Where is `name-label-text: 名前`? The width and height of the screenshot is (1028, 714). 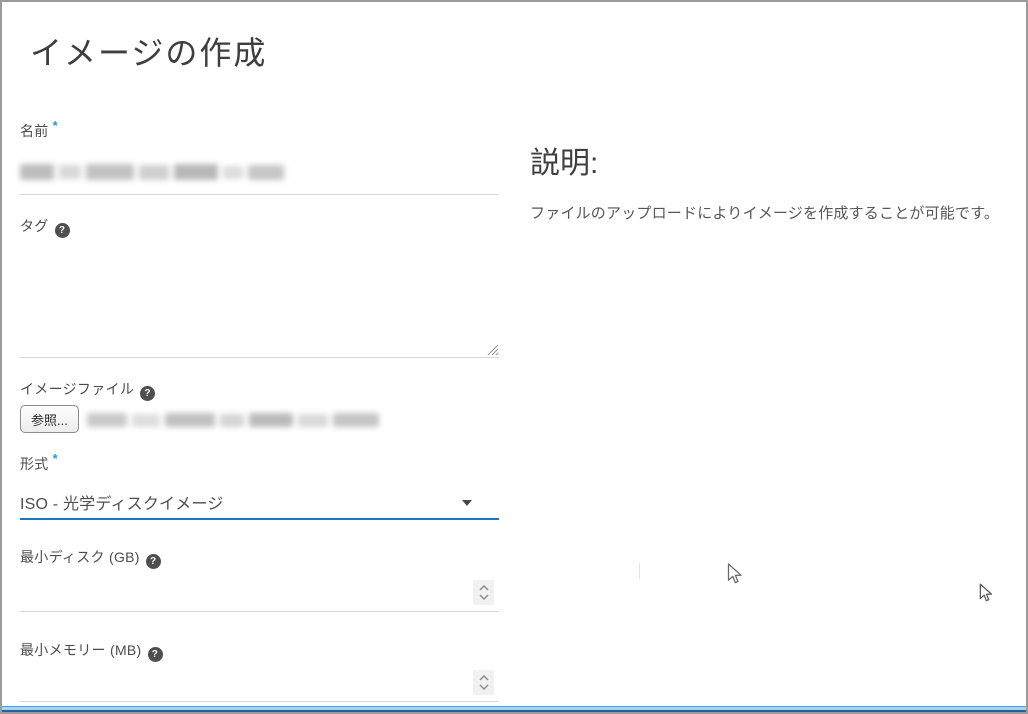
name-label-text: 名前 is located at coordinates (34, 131).